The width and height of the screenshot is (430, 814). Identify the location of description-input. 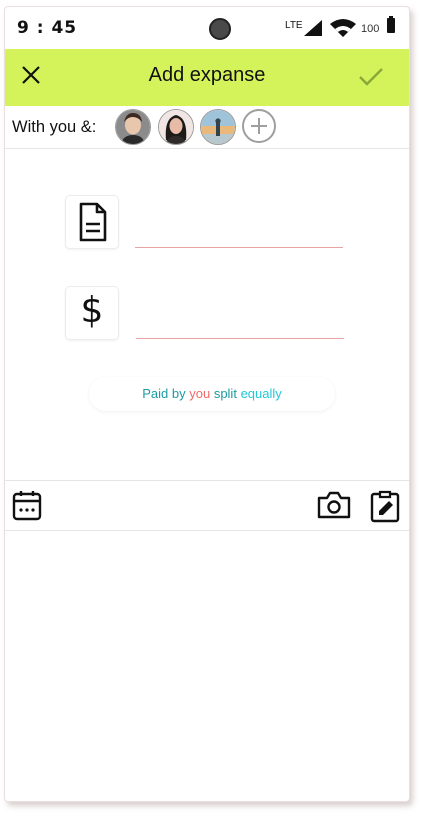
(241, 232).